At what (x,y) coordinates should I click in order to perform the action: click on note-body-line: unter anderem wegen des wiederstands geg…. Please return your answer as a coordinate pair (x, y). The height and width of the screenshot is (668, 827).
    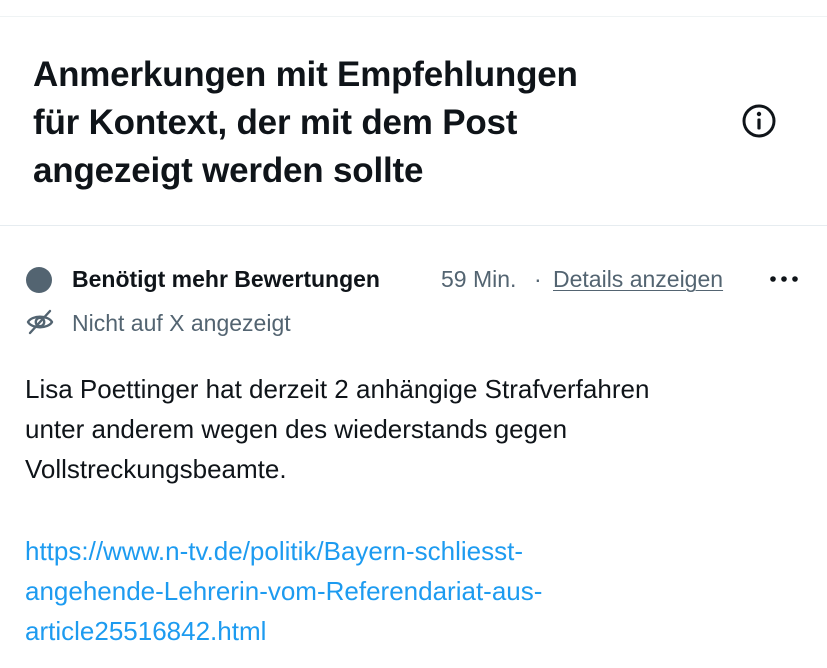
    Looking at the image, I should click on (296, 429).